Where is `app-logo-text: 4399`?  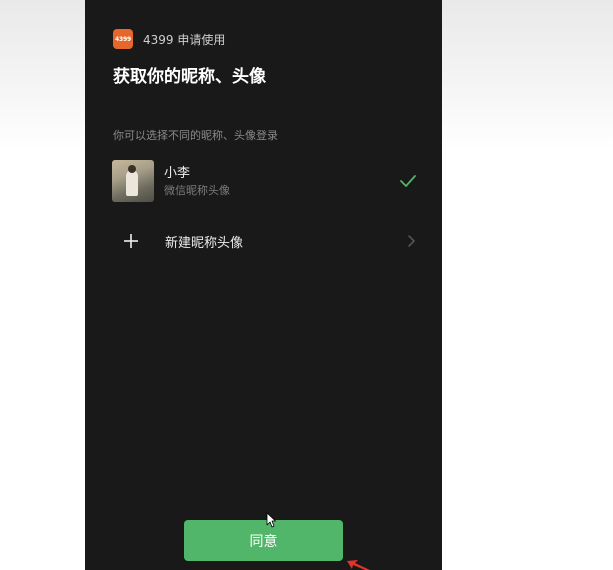
app-logo-text: 4399 is located at coordinates (123, 39).